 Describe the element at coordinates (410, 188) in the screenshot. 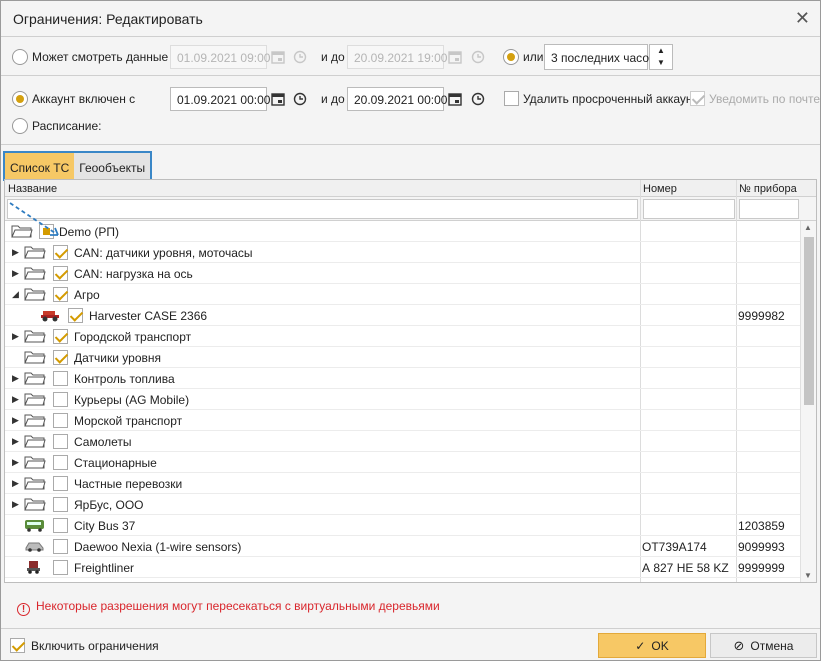

I see `grid-header: Название Номер № прибора` at that location.